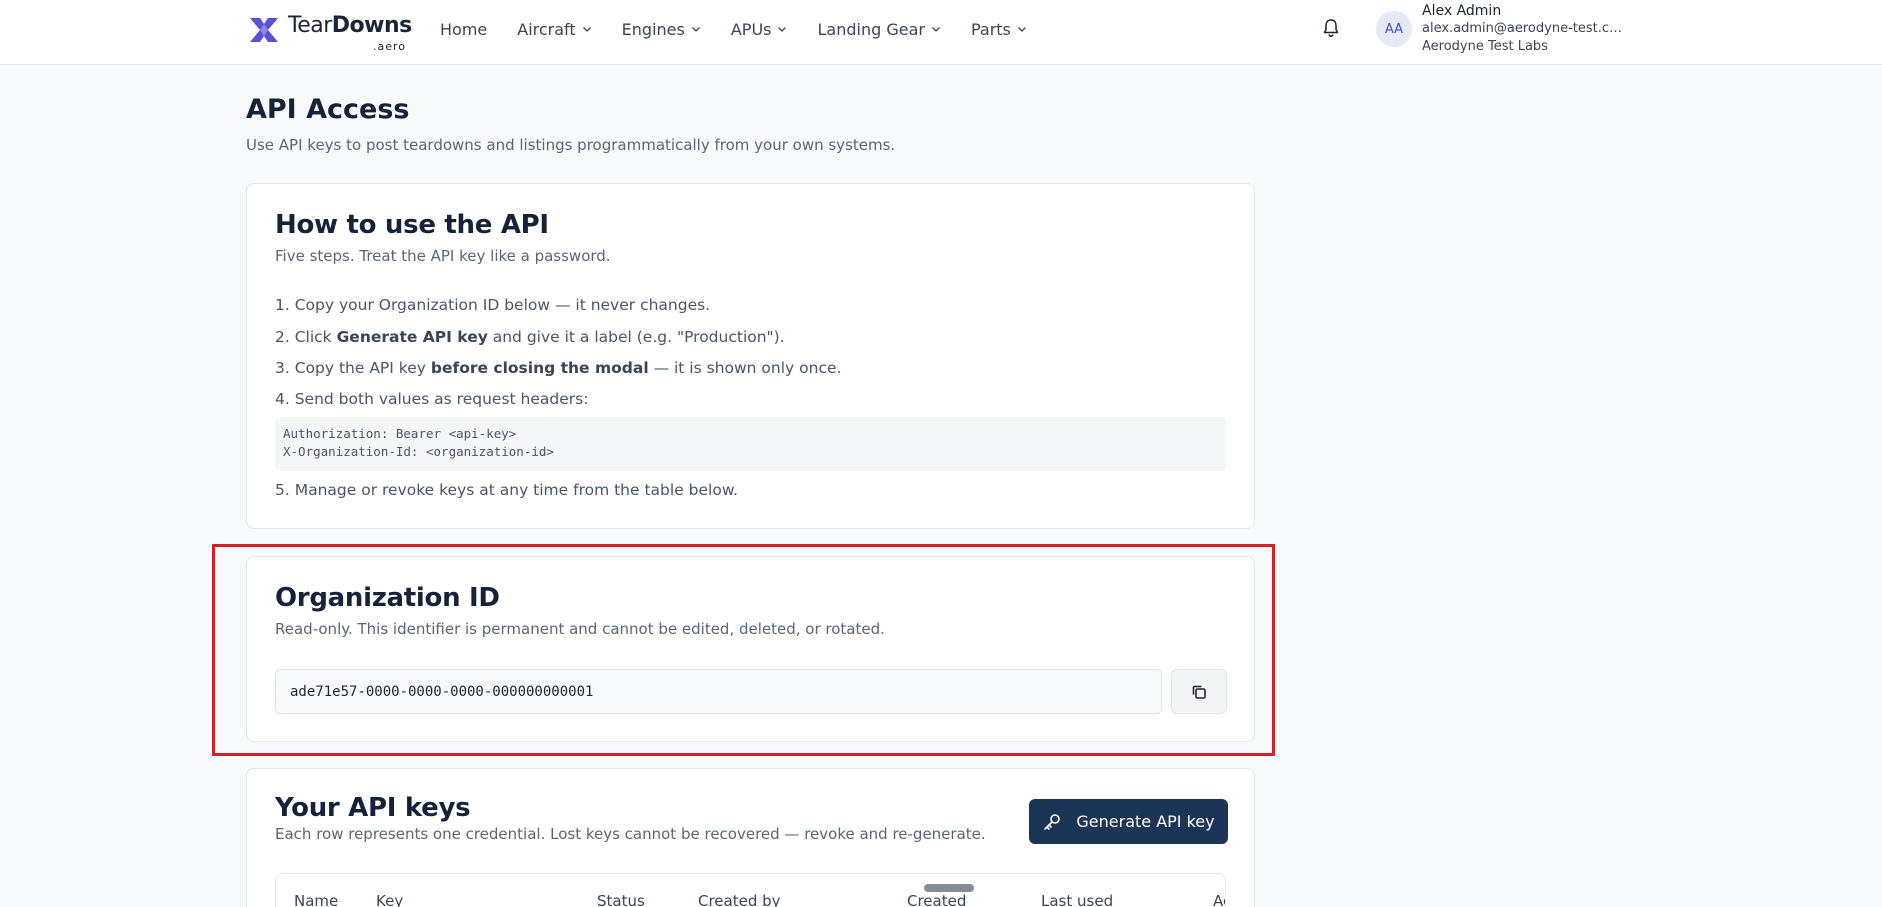 The height and width of the screenshot is (907, 1882). What do you see at coordinates (389, 899) in the screenshot?
I see `col-key: Key` at bounding box center [389, 899].